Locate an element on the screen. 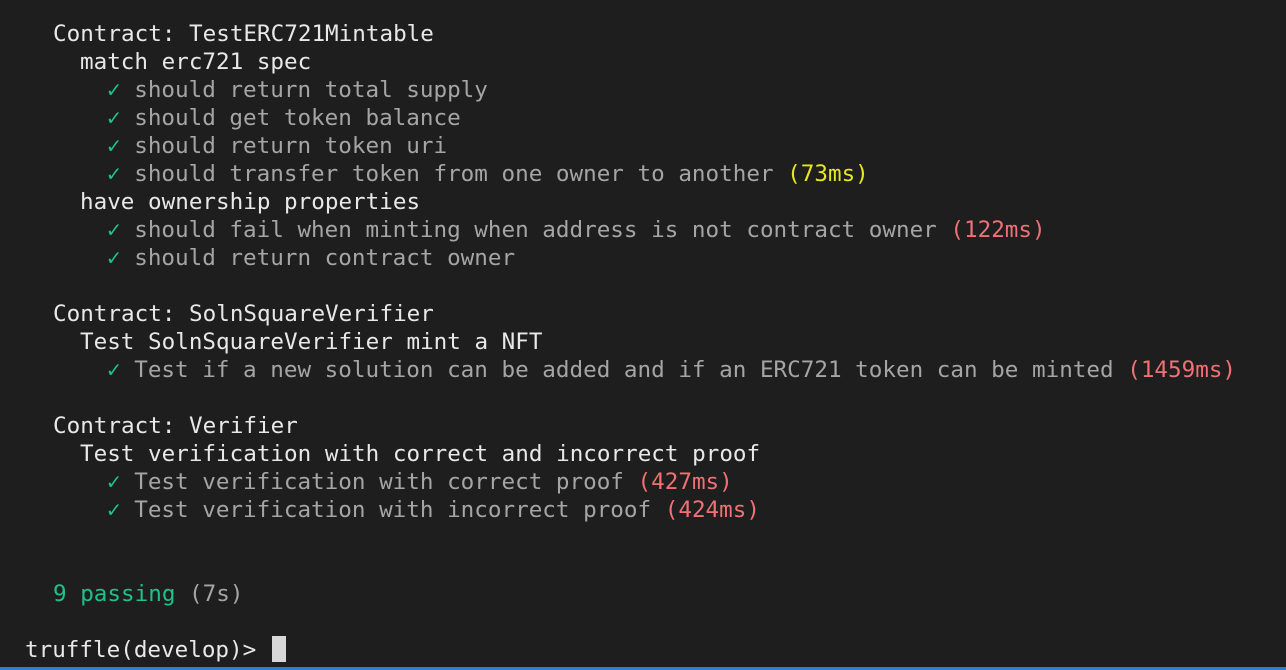 The width and height of the screenshot is (1286, 670). suite-title: Contract: TestERC721Mintable is located at coordinates (243, 34).